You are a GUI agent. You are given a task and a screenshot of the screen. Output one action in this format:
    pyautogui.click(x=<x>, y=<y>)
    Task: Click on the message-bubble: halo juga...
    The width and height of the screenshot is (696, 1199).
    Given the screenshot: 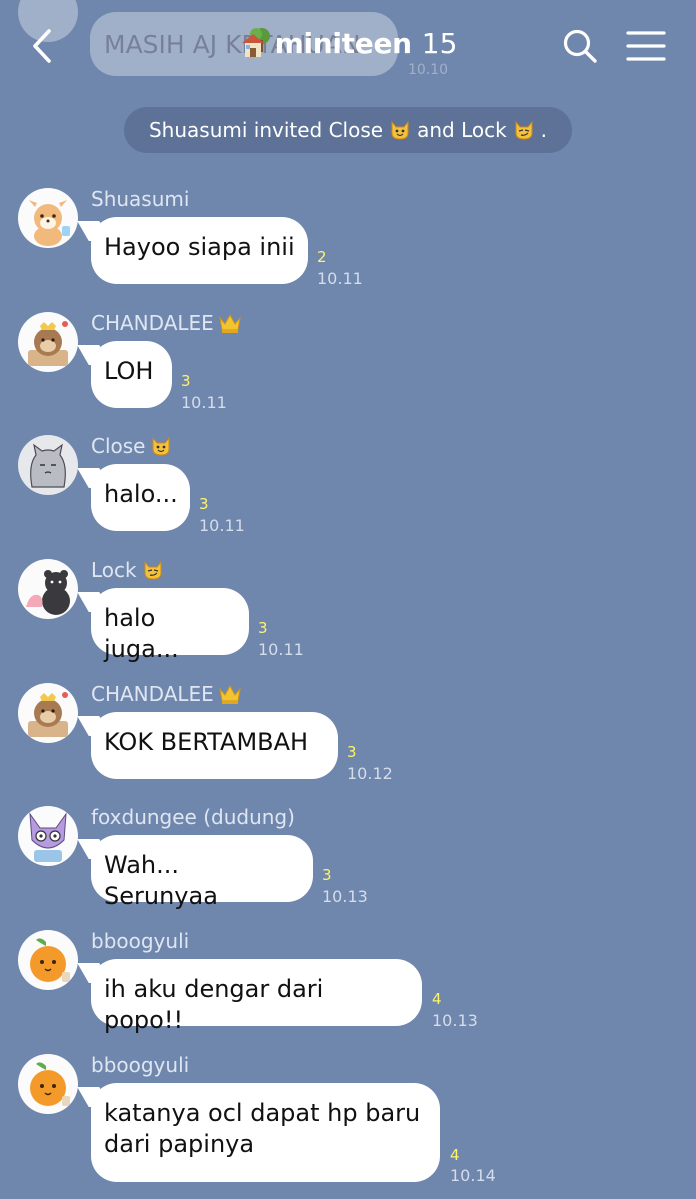 What is the action you would take?
    pyautogui.click(x=170, y=625)
    